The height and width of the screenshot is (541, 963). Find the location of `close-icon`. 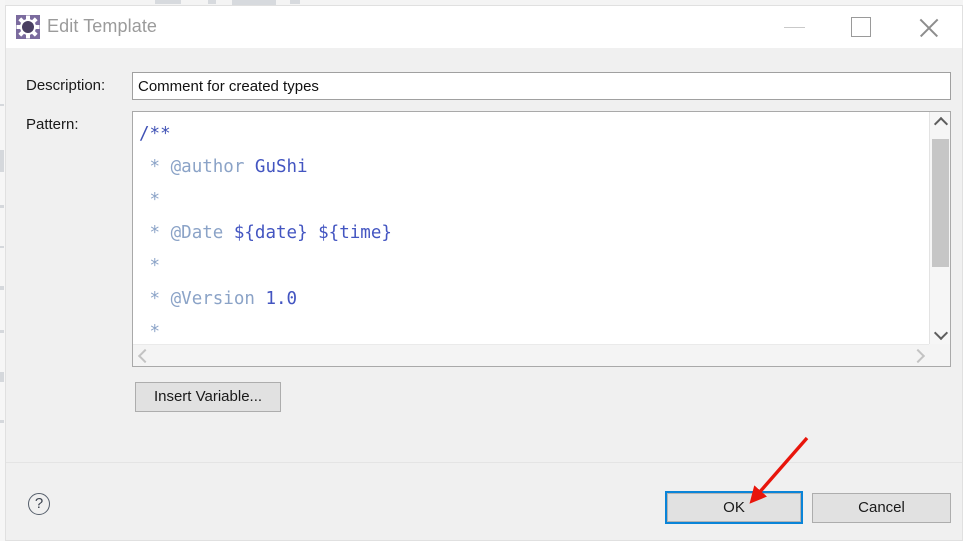

close-icon is located at coordinates (929, 28).